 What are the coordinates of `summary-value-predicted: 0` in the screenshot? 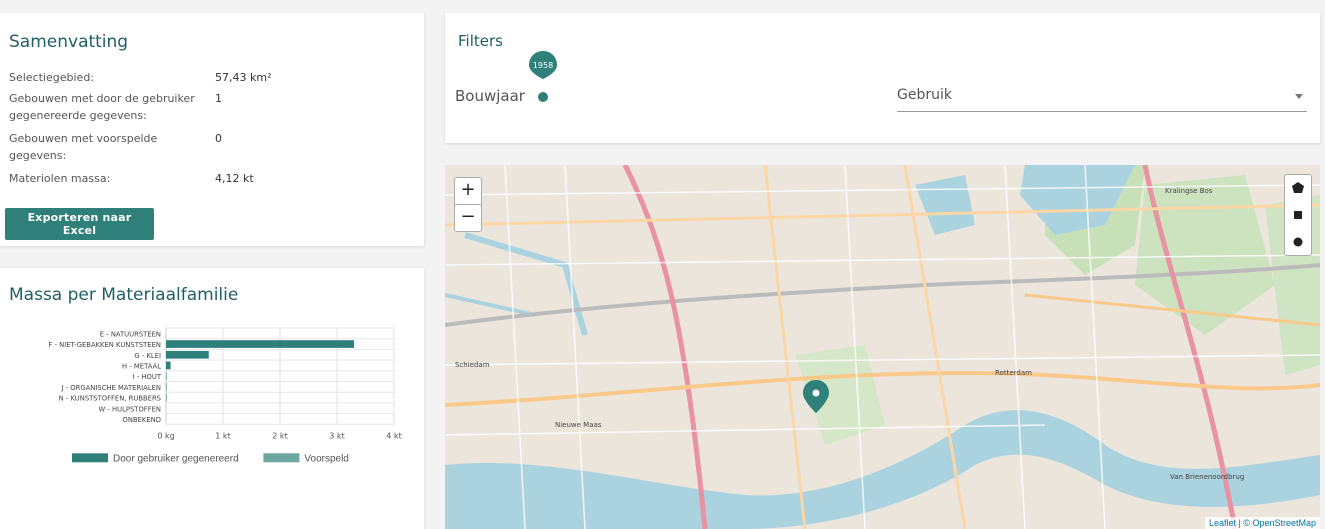 It's located at (218, 138).